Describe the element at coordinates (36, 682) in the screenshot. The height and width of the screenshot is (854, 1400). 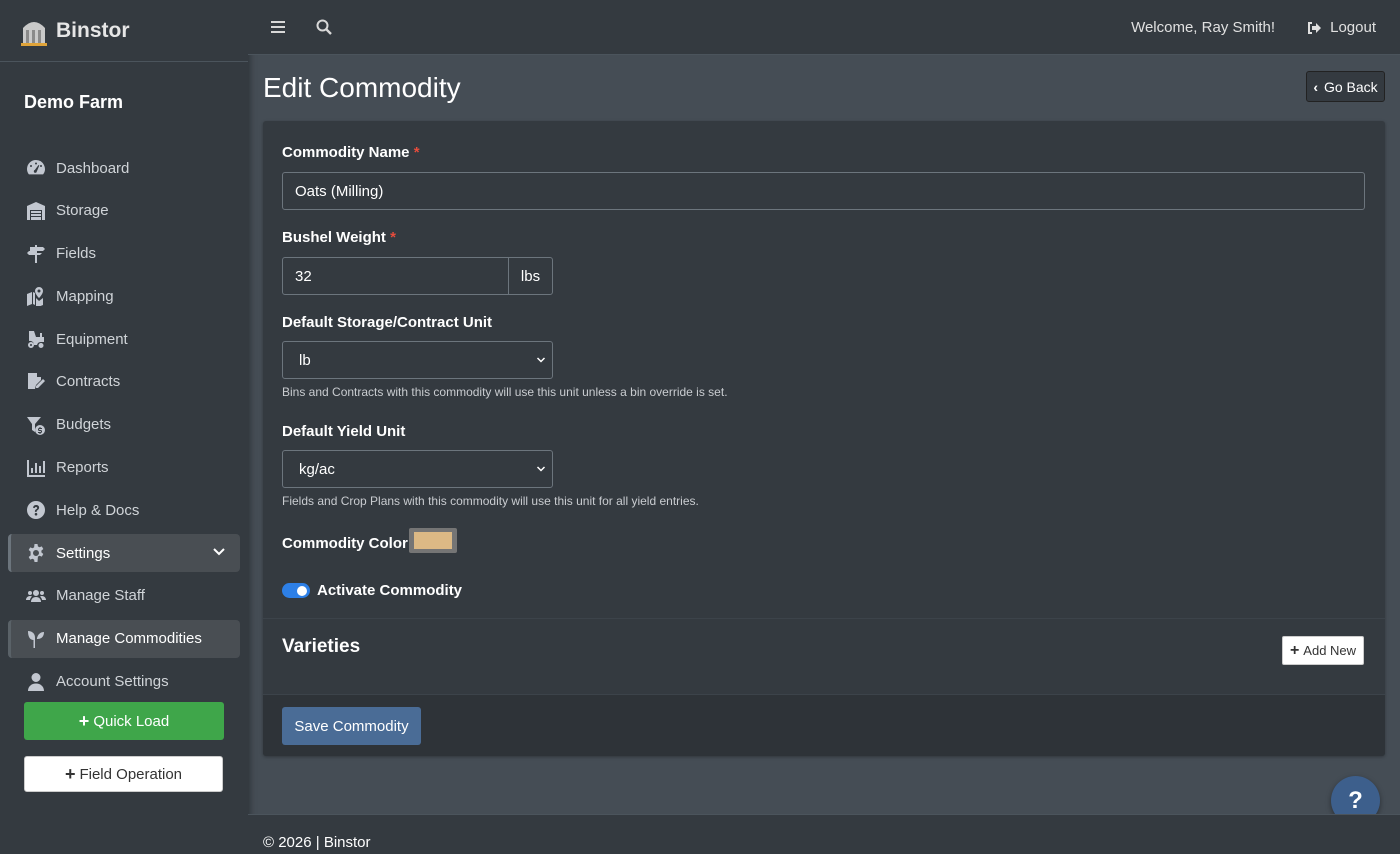
I see `user-icon` at that location.